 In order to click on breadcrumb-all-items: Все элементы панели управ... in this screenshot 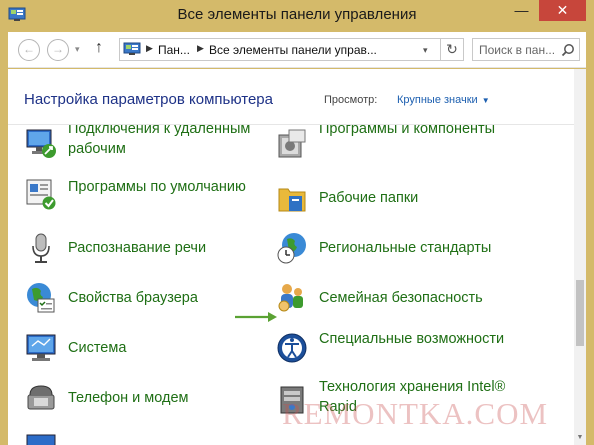, I will do `click(293, 50)`.